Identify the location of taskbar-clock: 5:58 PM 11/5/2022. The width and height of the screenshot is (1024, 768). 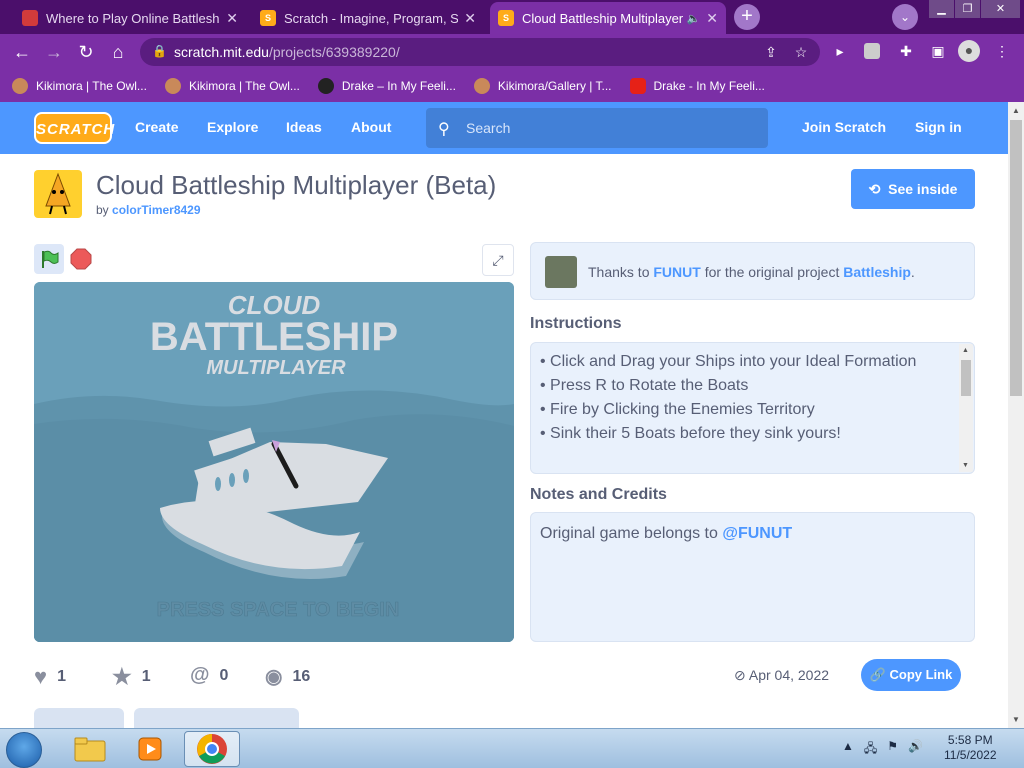
(970, 748).